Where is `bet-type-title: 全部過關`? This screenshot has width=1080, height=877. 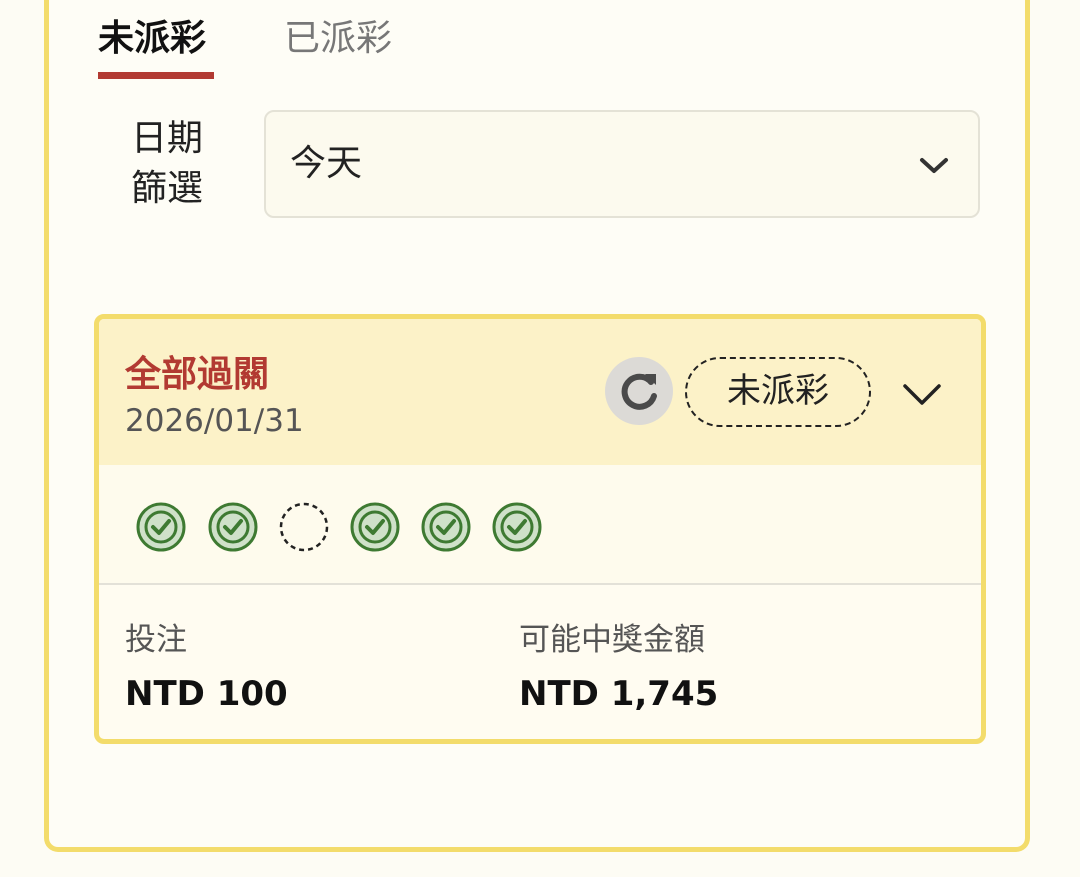 bet-type-title: 全部過關 is located at coordinates (197, 374).